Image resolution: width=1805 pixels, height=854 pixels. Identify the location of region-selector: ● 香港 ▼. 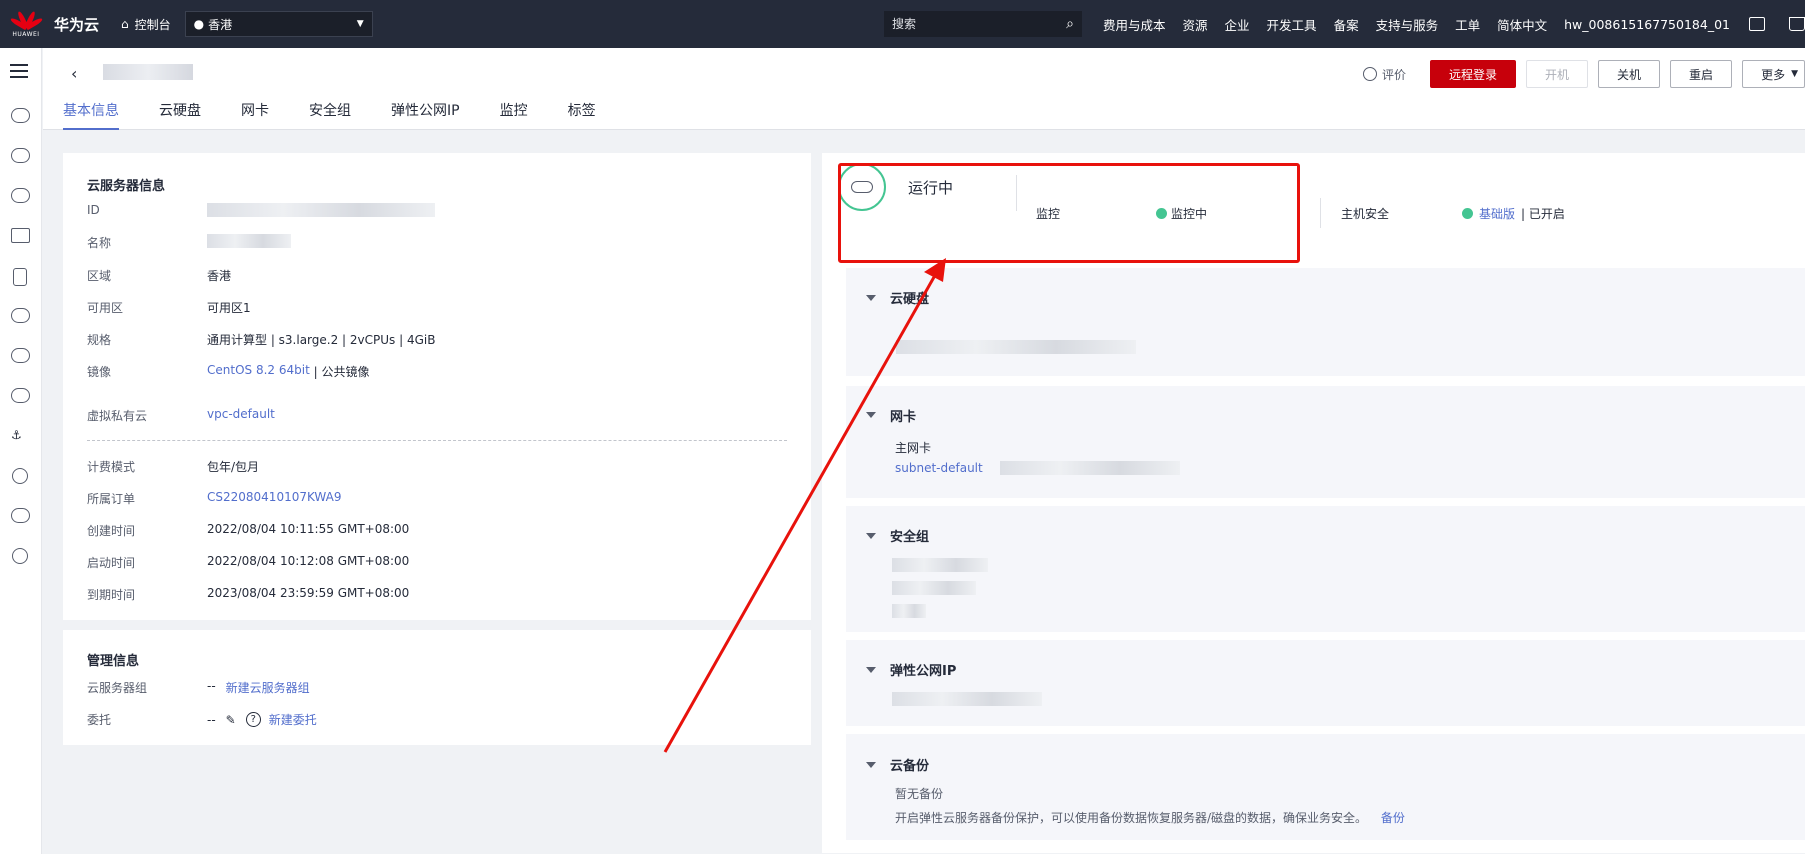
(278, 24).